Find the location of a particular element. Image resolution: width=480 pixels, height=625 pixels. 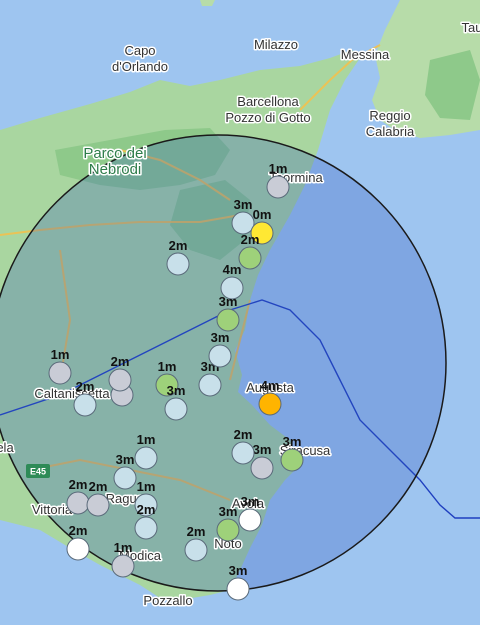

svg-text: E45 is located at coordinates (38, 472).